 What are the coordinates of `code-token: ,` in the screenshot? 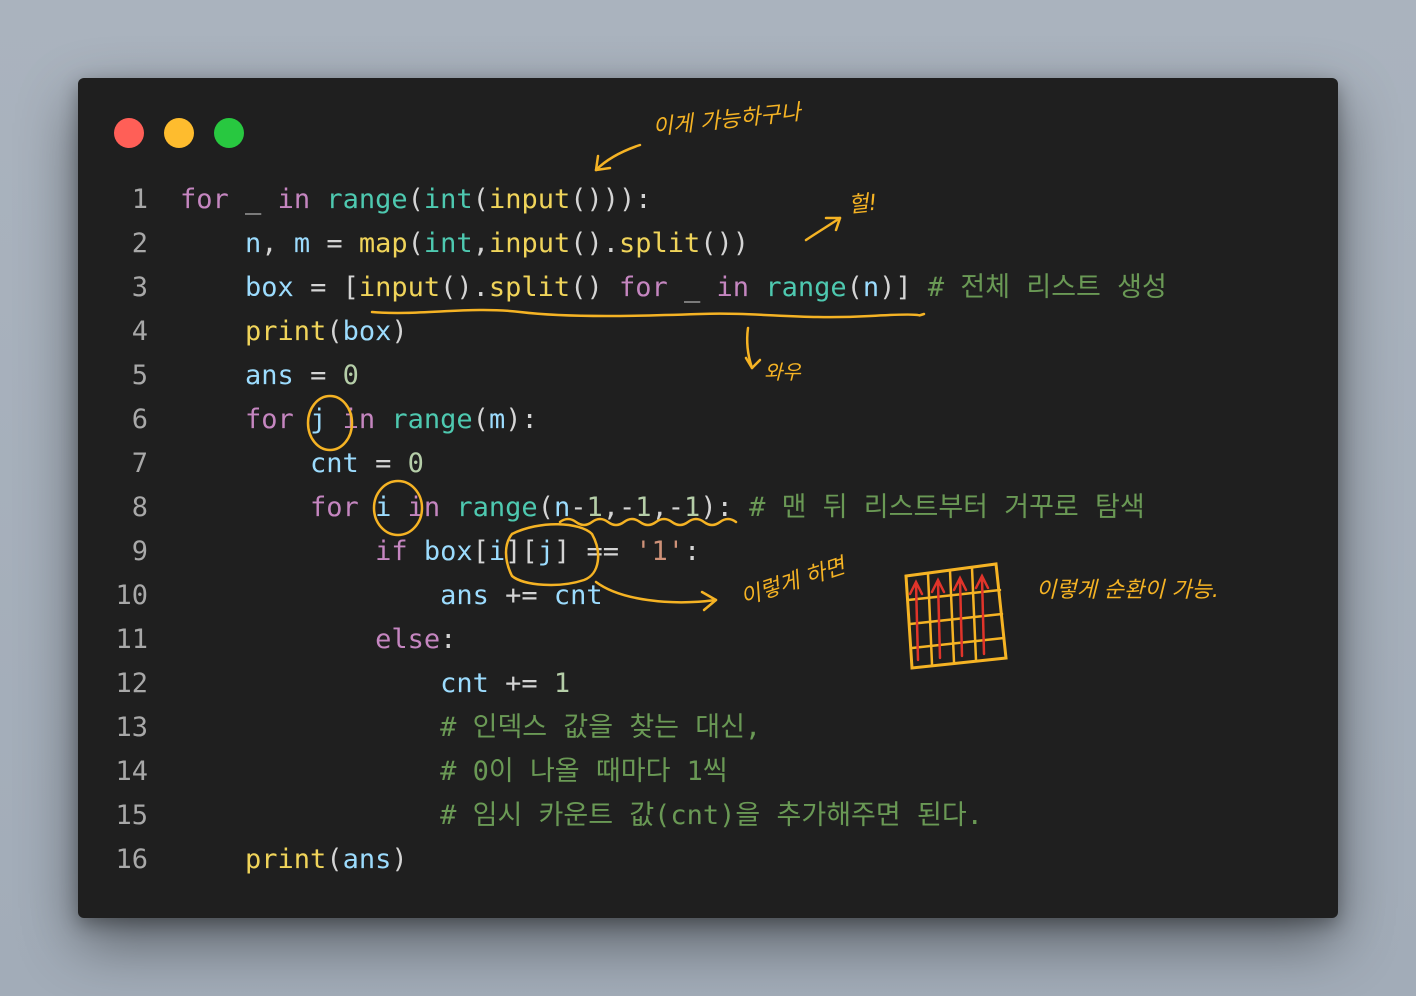 It's located at (480, 243).